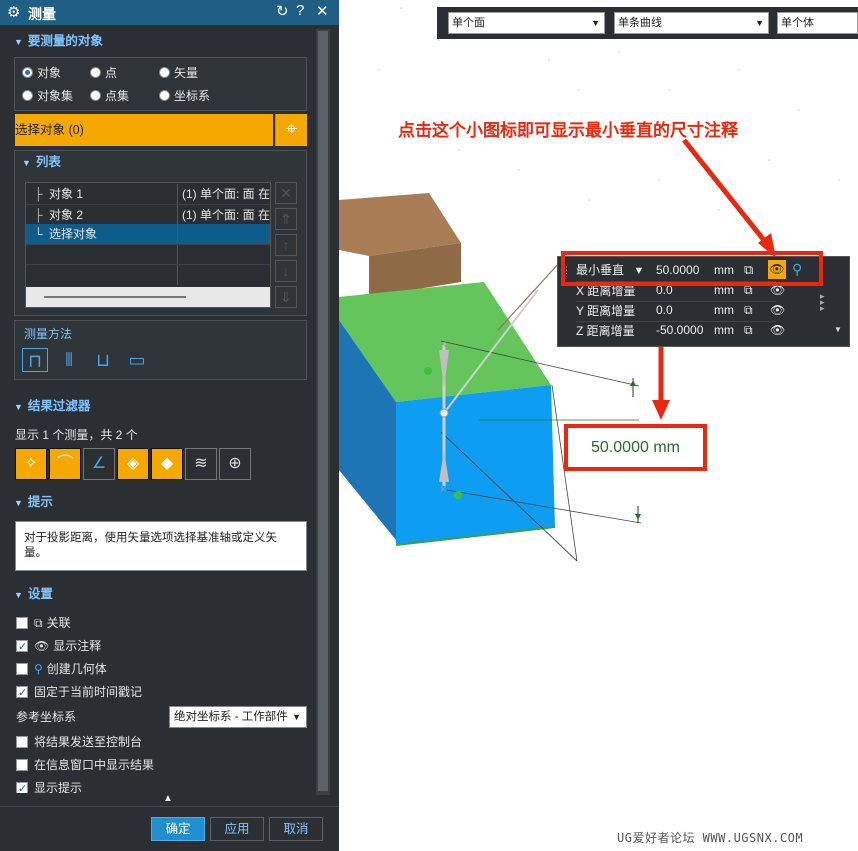 Image resolution: width=858 pixels, height=851 pixels. Describe the element at coordinates (286, 297) in the screenshot. I see `move-bottom-icon: ⇓` at that location.